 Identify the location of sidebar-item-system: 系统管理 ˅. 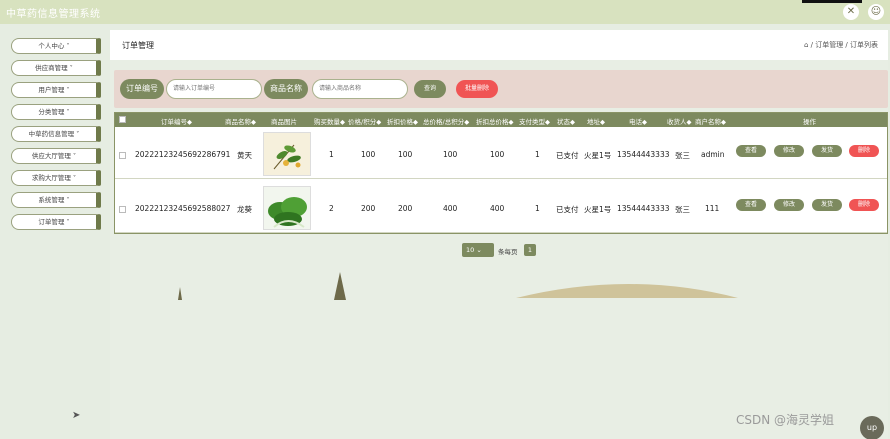
(56, 200).